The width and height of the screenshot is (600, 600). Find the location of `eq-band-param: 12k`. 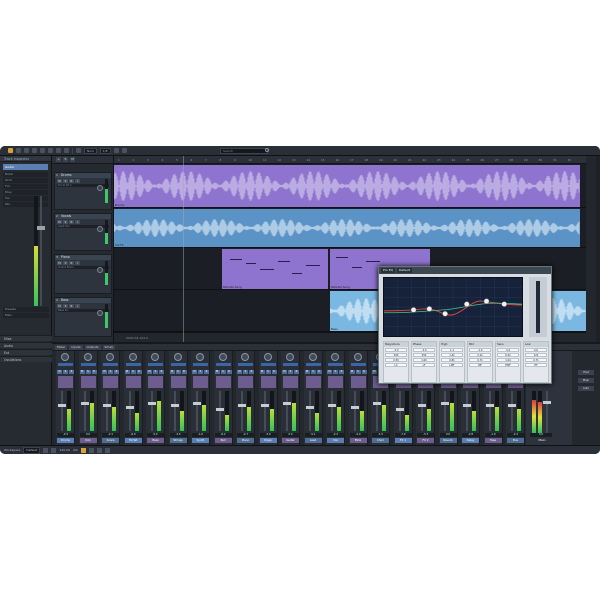

eq-band-param: 12k is located at coordinates (536, 355).